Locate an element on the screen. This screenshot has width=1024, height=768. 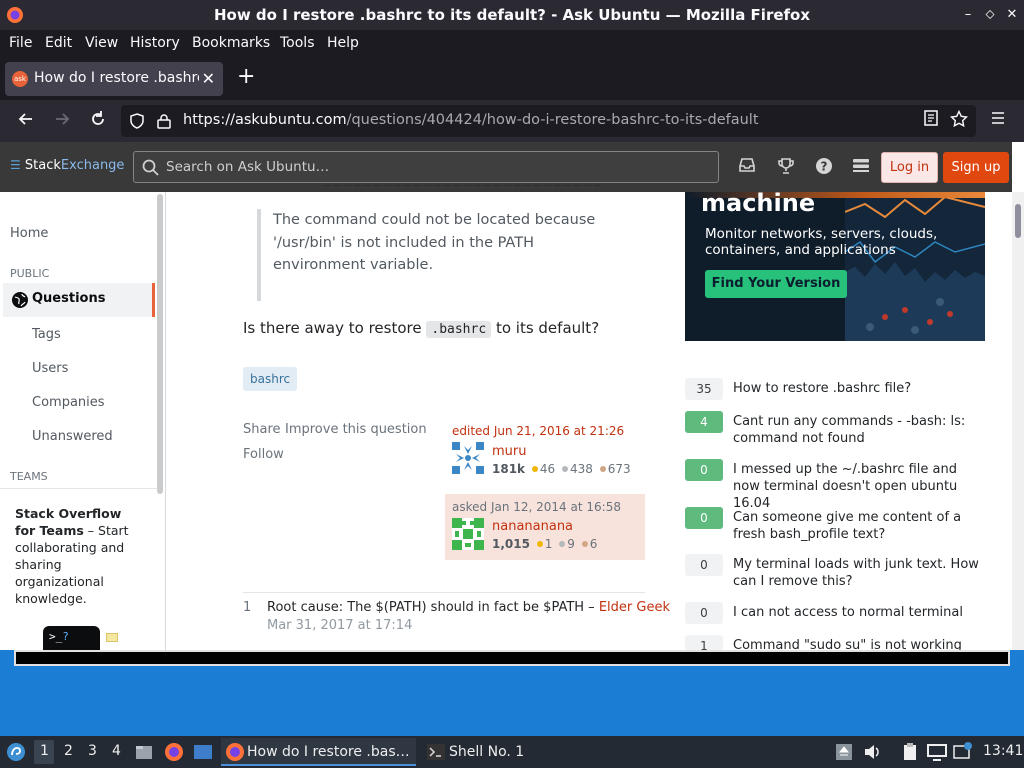
comment-author: Elder Geek is located at coordinates (634, 607).